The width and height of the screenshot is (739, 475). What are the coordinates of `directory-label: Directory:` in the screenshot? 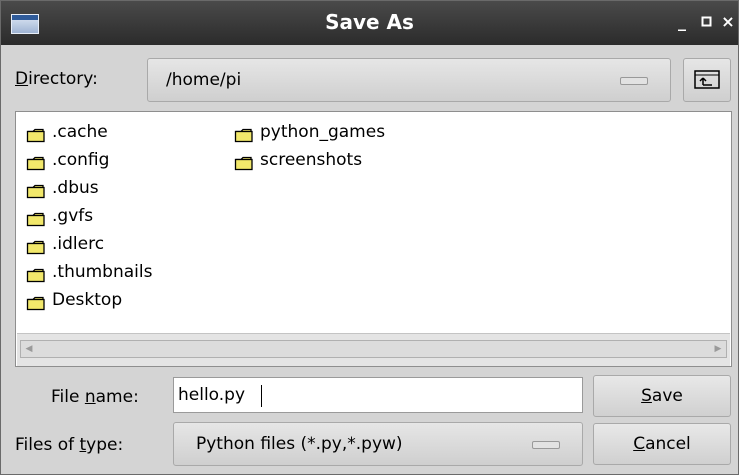 It's located at (56, 79).